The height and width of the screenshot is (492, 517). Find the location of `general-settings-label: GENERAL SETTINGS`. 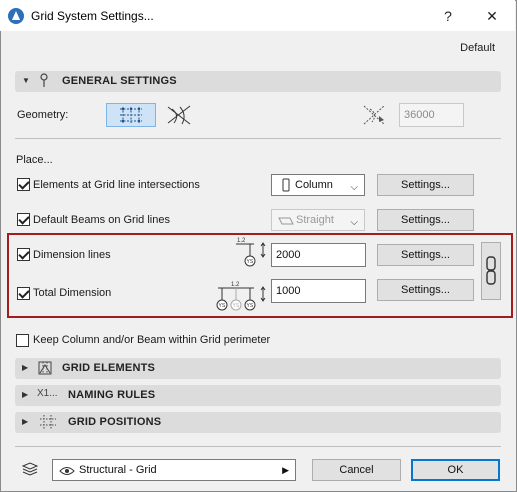

general-settings-label: GENERAL SETTINGS is located at coordinates (119, 81).